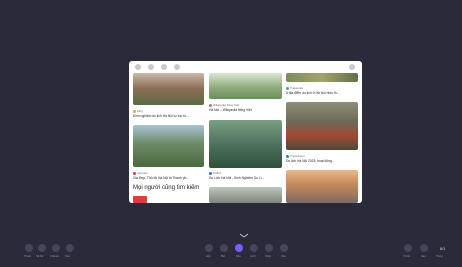 This screenshot has width=462, height=267. What do you see at coordinates (283, 256) in the screenshot?
I see `erase-label: Xóa` at bounding box center [283, 256].